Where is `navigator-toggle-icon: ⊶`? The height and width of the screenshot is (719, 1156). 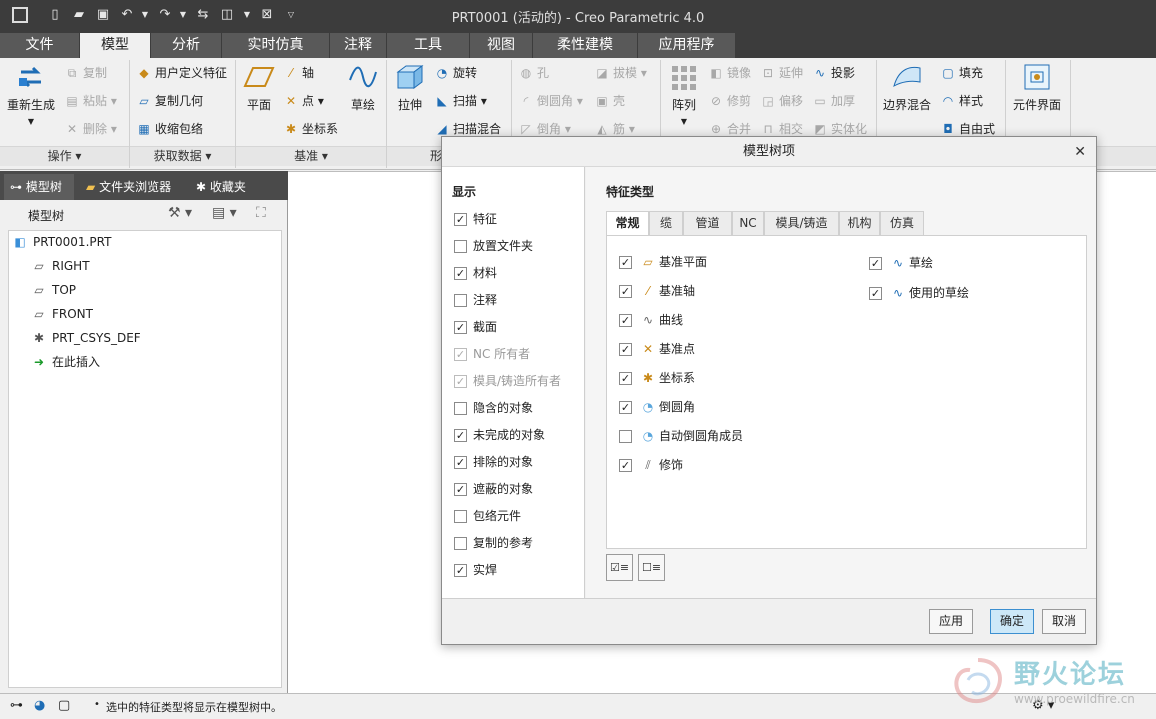 navigator-toggle-icon: ⊶ is located at coordinates (16, 705).